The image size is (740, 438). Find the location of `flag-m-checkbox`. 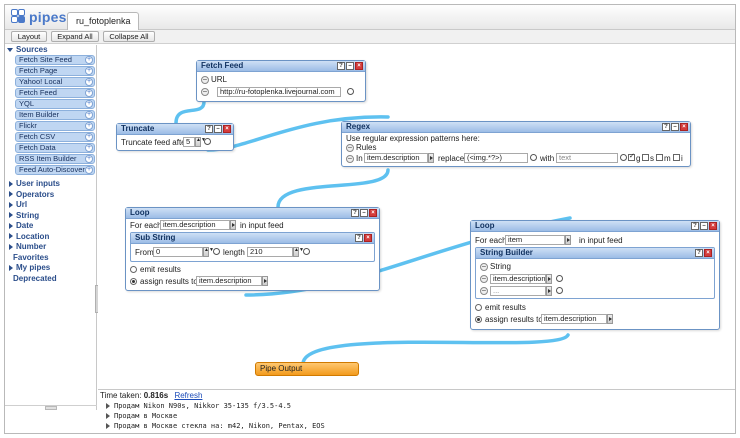

flag-m-checkbox is located at coordinates (659, 157).